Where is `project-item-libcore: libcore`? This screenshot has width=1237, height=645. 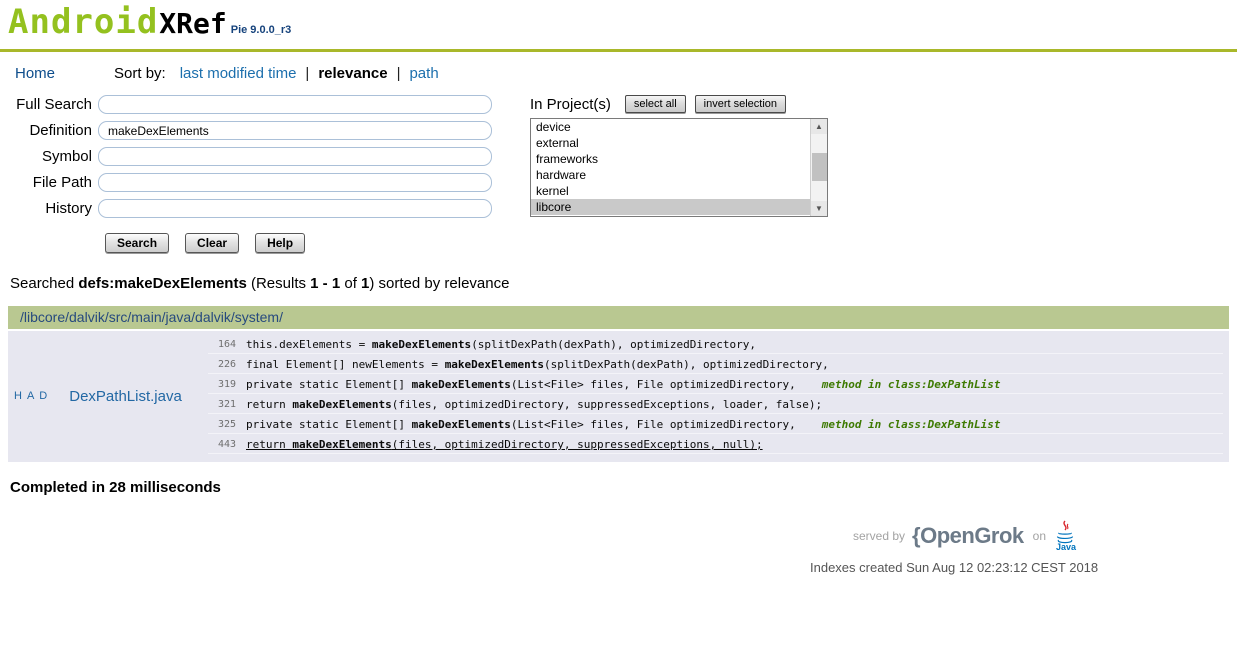
project-item-libcore: libcore is located at coordinates (670, 207).